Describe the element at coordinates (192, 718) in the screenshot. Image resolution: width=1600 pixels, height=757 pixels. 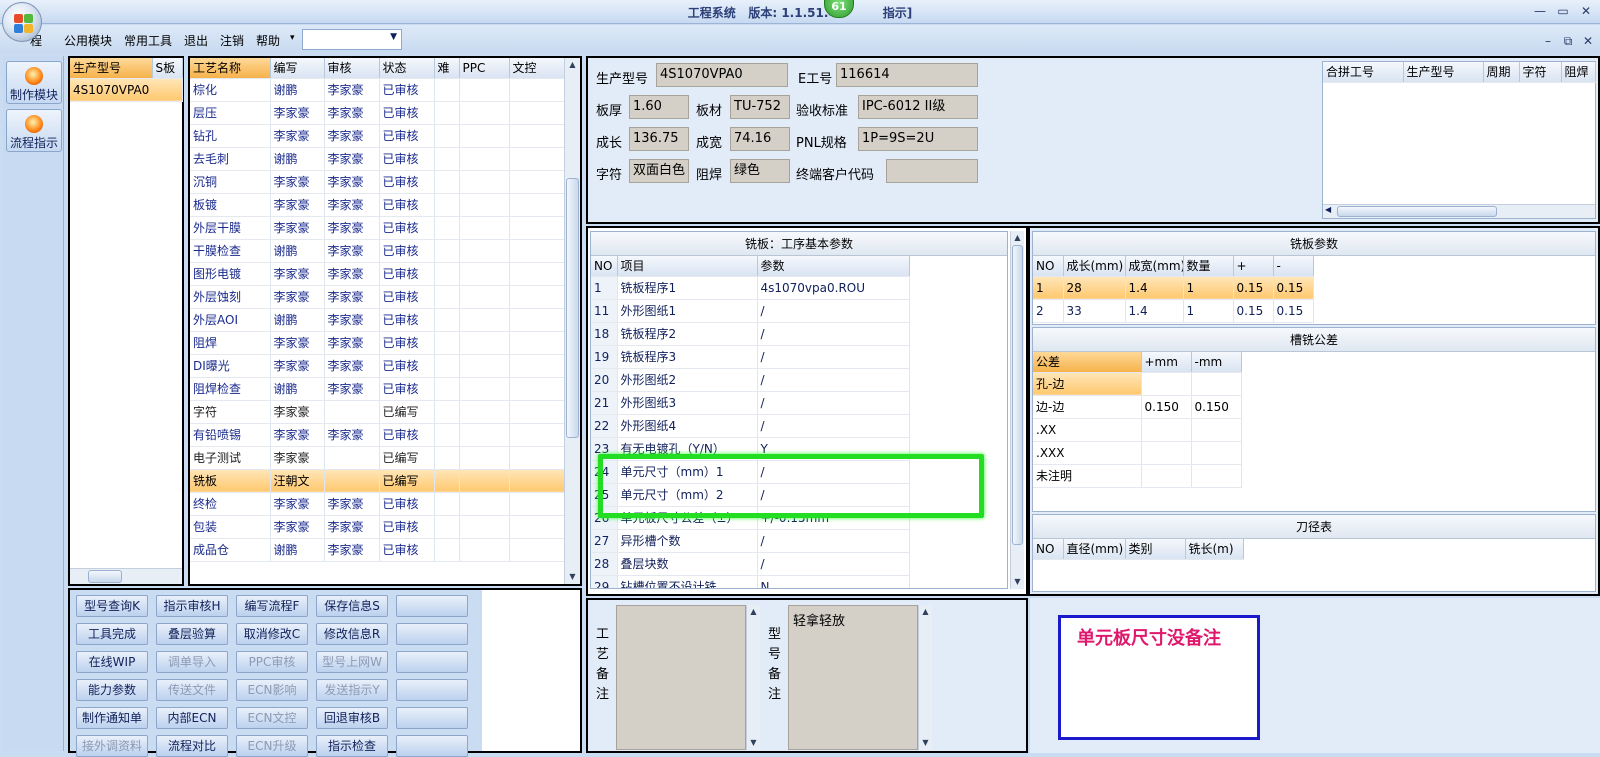
I see `action-button: 内部ECN` at that location.